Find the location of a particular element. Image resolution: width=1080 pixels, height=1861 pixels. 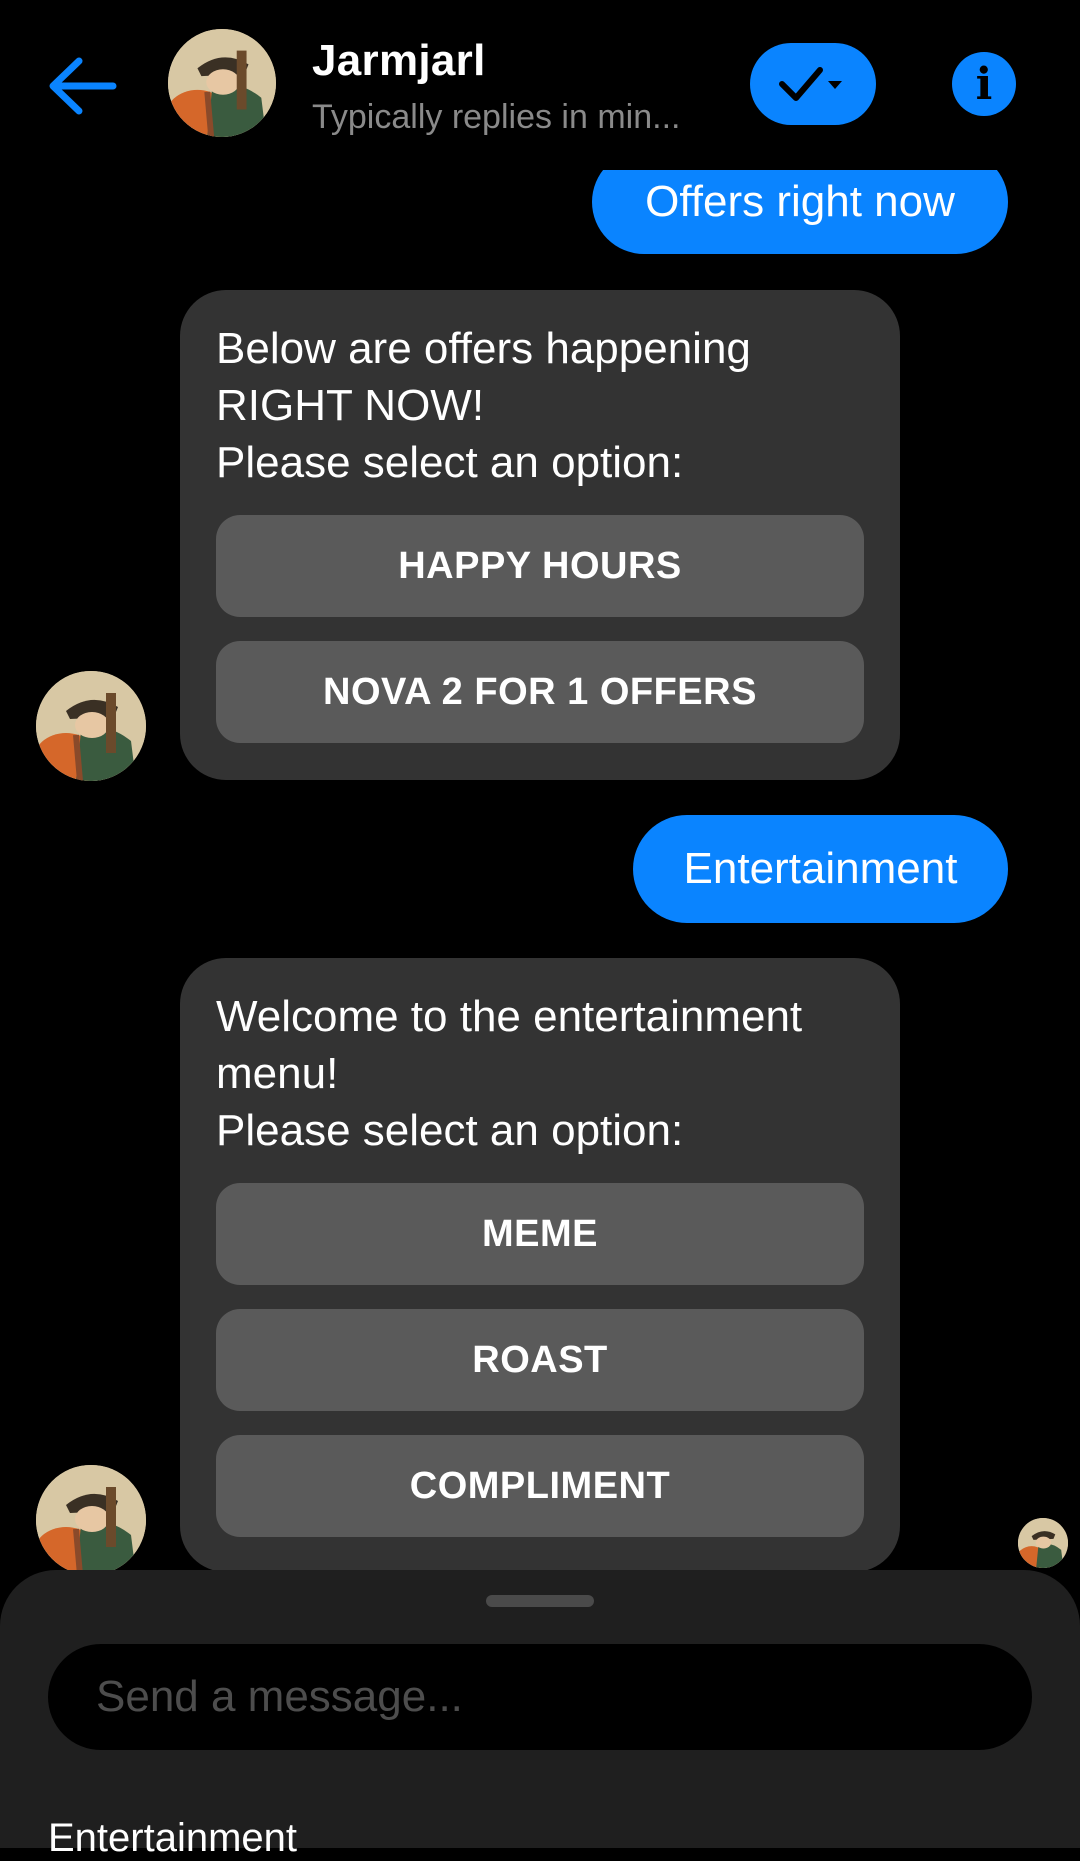

option-roast-button: ROAST is located at coordinates (540, 1360).